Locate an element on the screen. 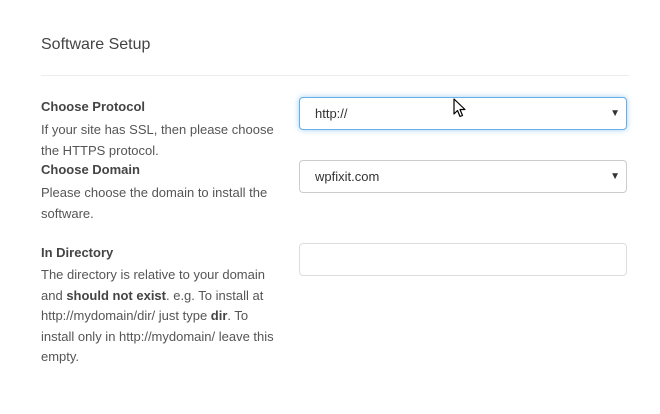 The width and height of the screenshot is (660, 414). directory-desc-emphasis: should not exist is located at coordinates (116, 295).